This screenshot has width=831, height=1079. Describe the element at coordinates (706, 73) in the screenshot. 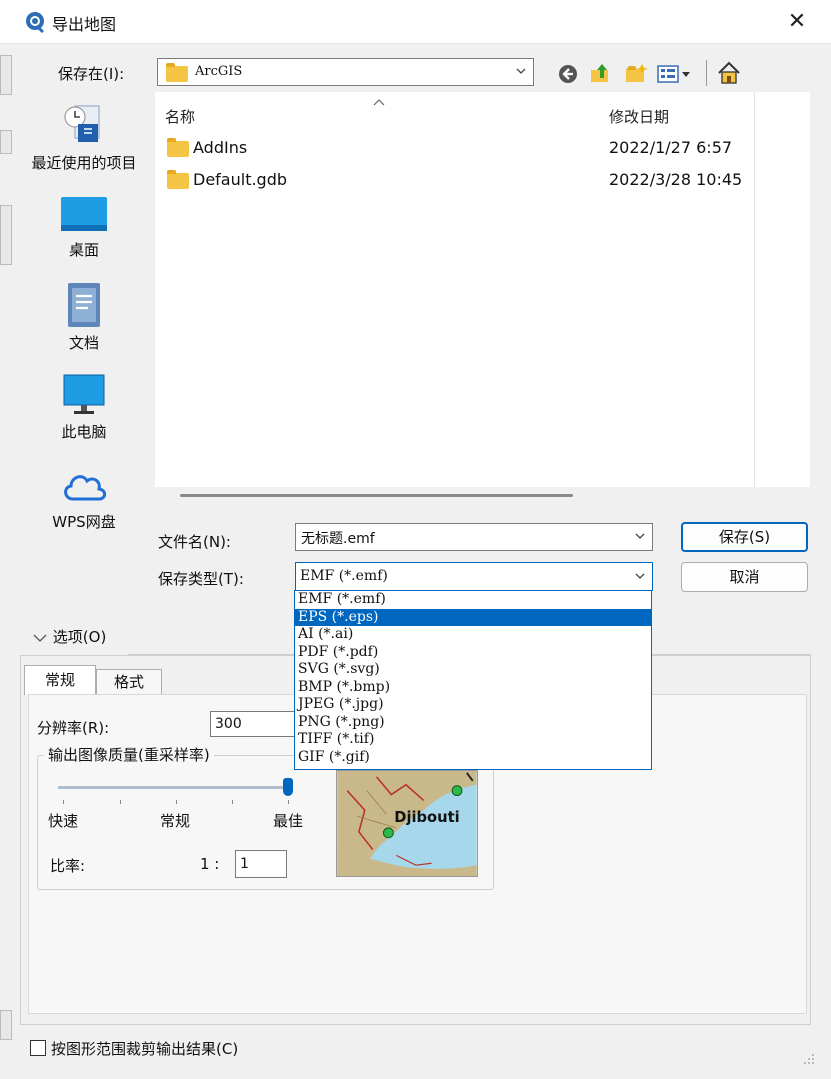

I see `toolbar-separator` at that location.